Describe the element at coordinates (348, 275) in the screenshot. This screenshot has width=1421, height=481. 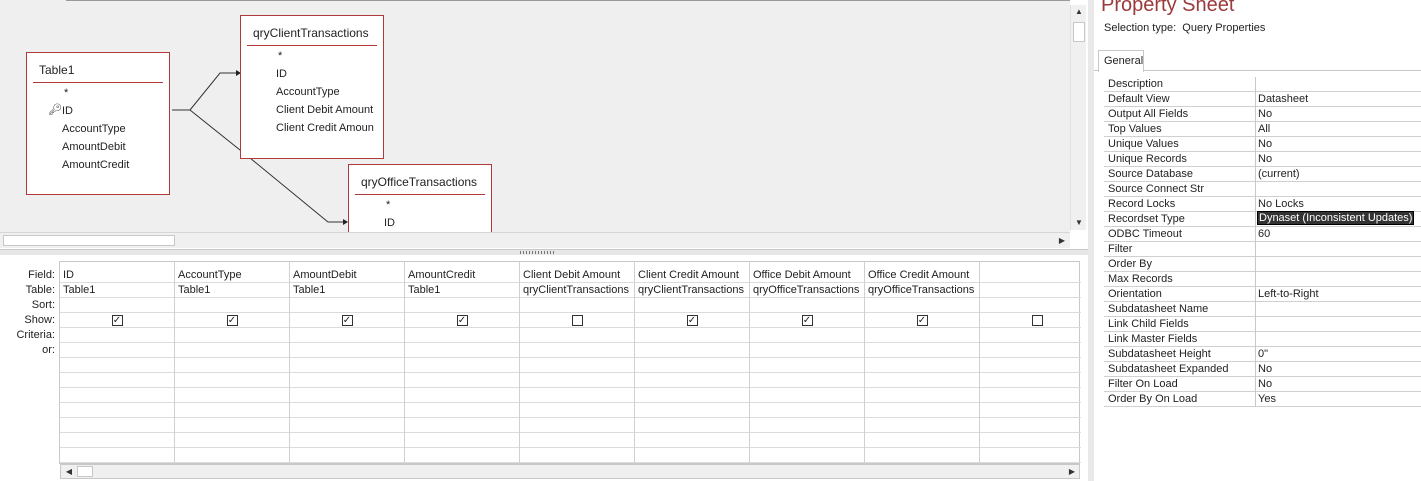
I see `grid-field-cell: AmountDebit` at that location.